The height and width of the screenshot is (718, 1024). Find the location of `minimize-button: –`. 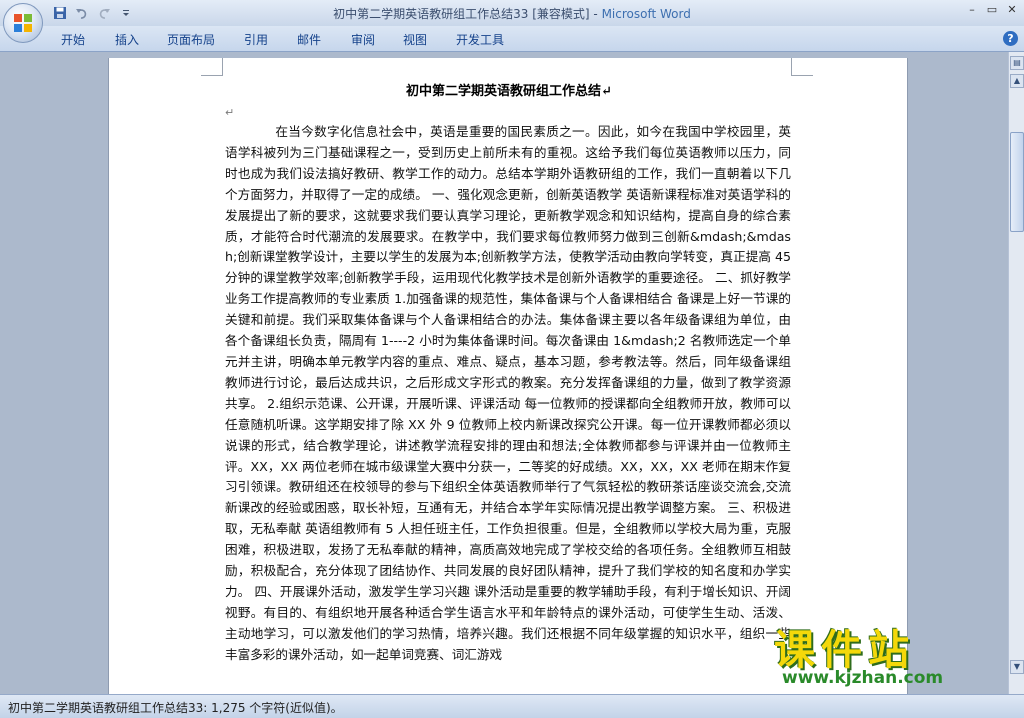

minimize-button: – is located at coordinates (972, 9).